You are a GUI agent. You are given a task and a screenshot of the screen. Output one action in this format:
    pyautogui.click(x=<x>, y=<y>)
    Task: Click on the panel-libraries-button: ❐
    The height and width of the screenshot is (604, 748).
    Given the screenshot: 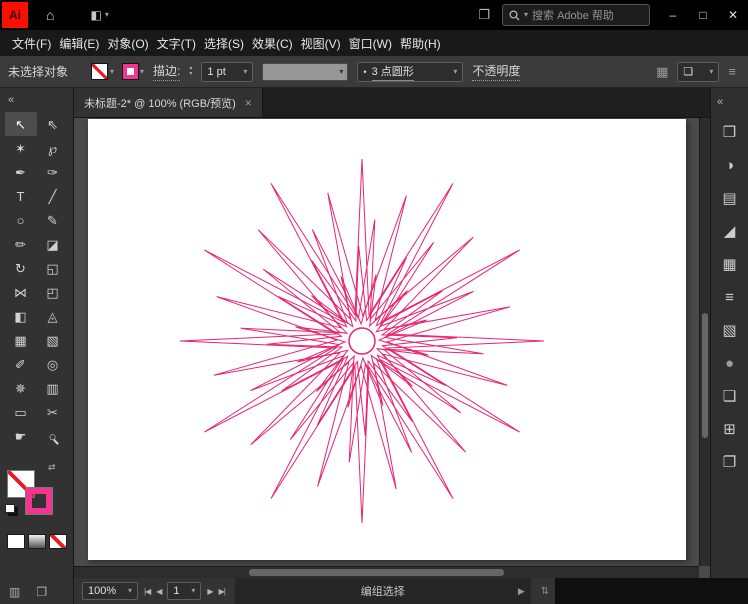 What is the action you would take?
    pyautogui.click(x=729, y=462)
    